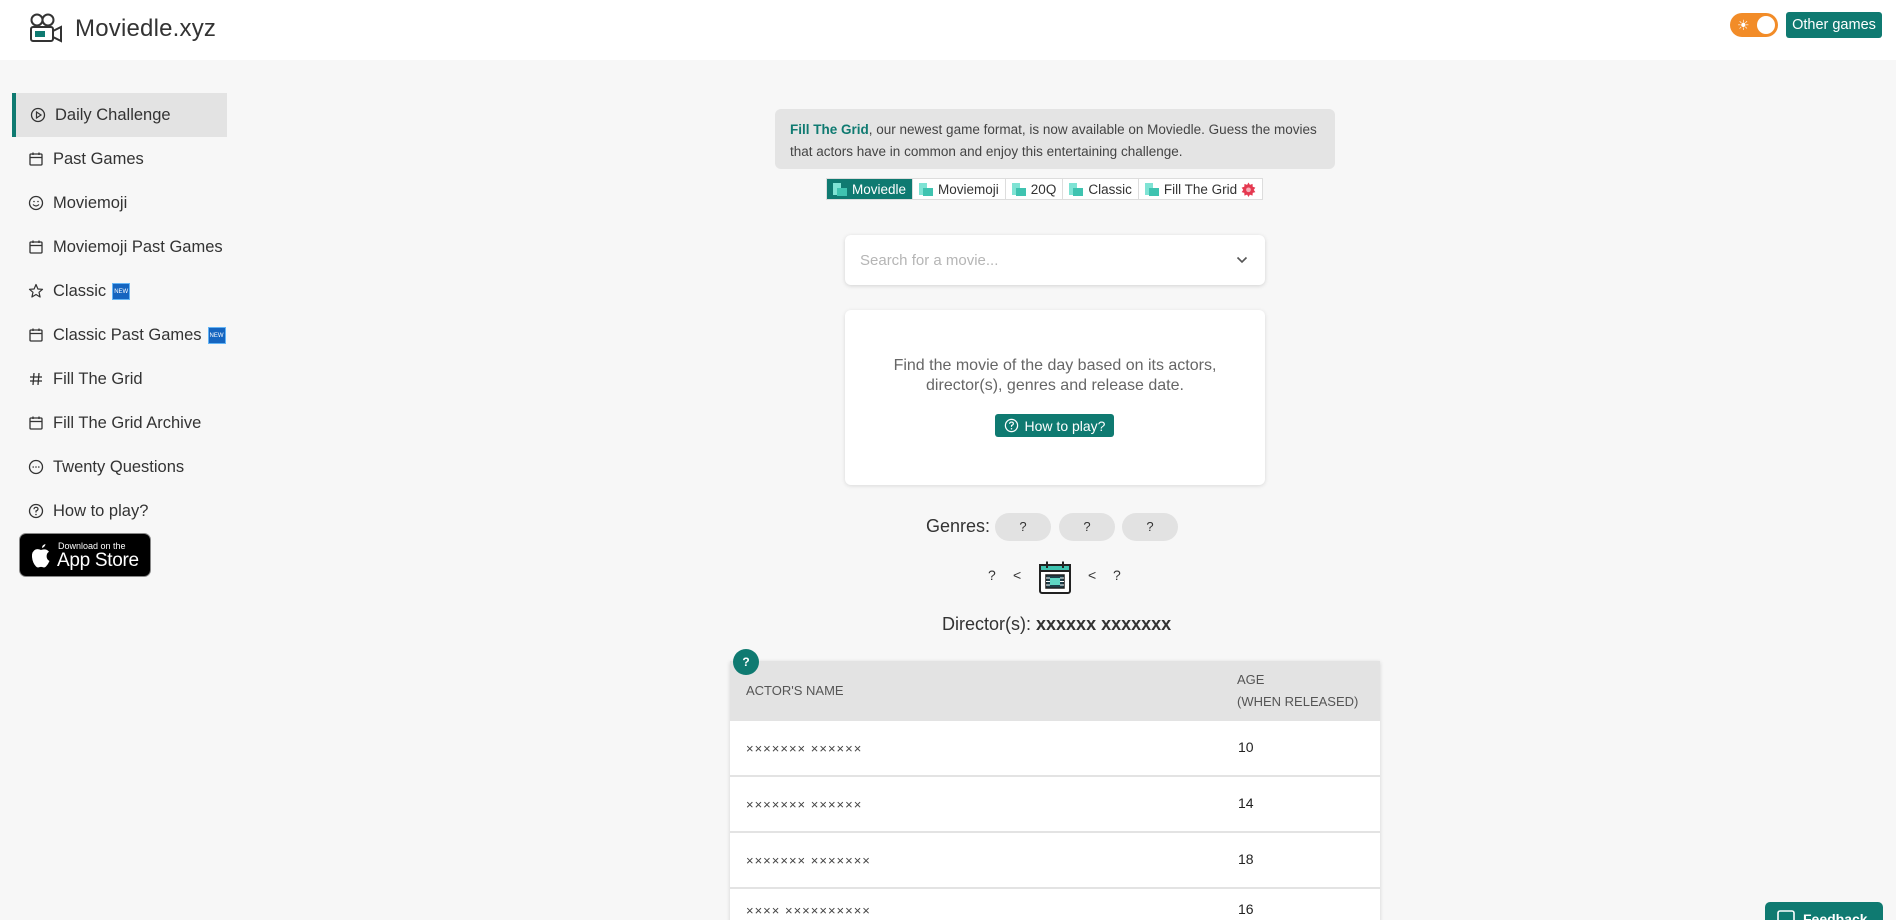  Describe the element at coordinates (1040, 260) in the screenshot. I see `search-input` at that location.